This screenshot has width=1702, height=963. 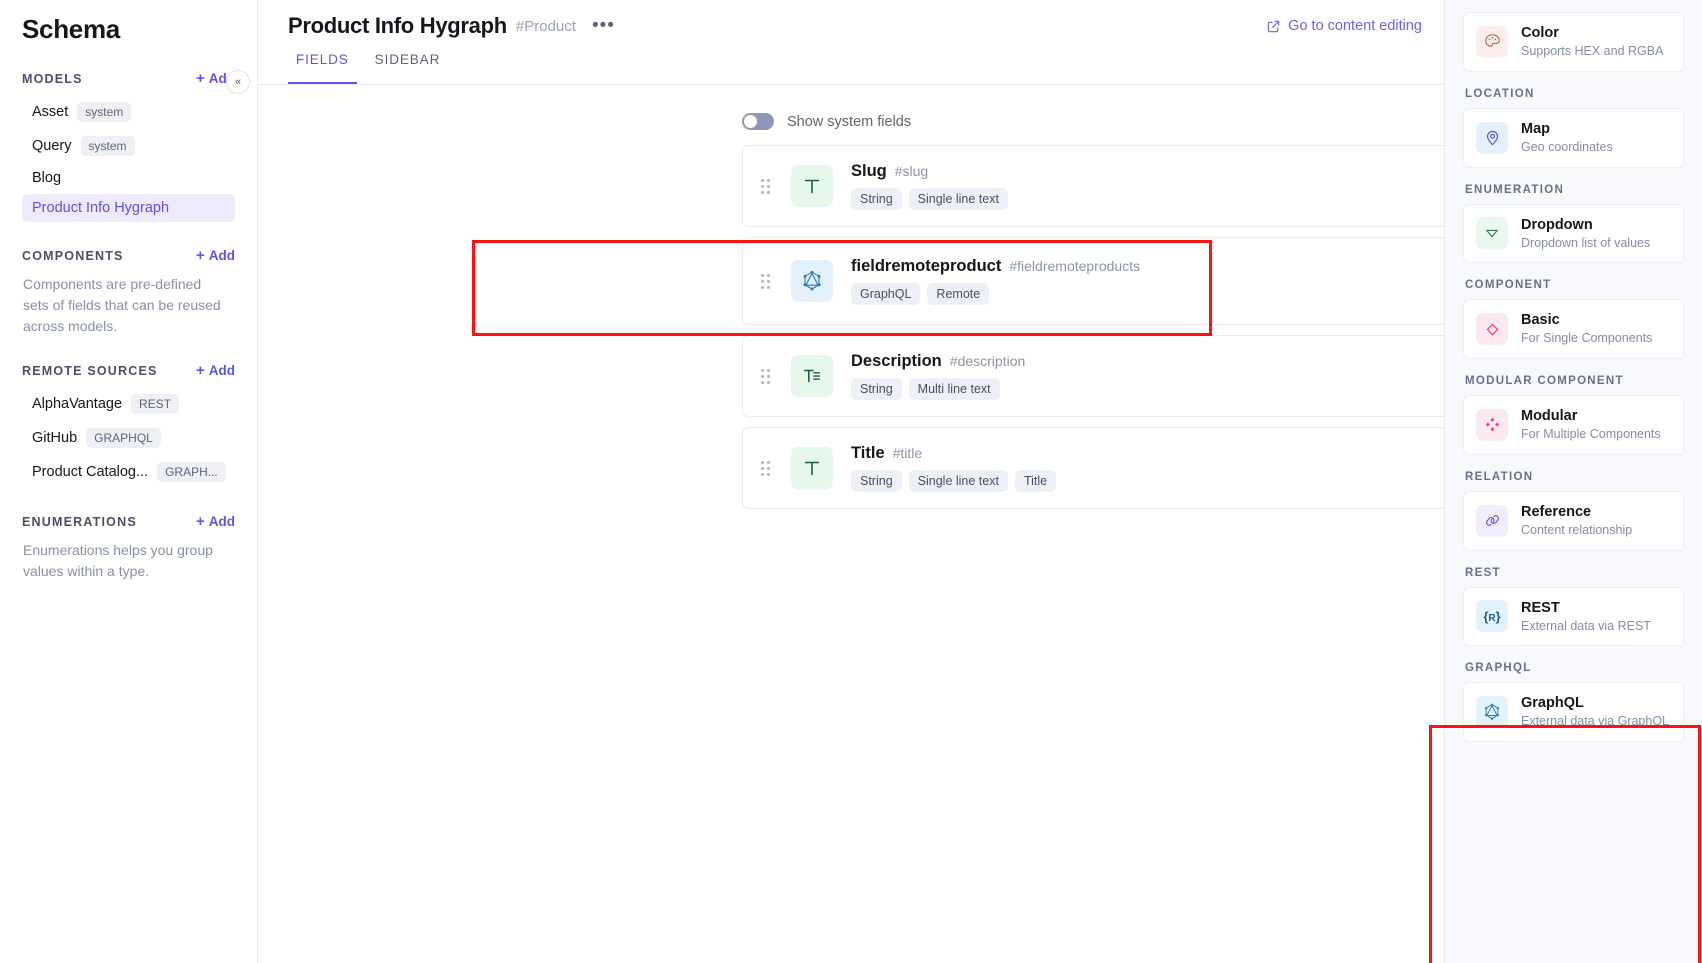 I want to click on field-type-text: GraphQL External data via GraphQL, so click(x=1595, y=712).